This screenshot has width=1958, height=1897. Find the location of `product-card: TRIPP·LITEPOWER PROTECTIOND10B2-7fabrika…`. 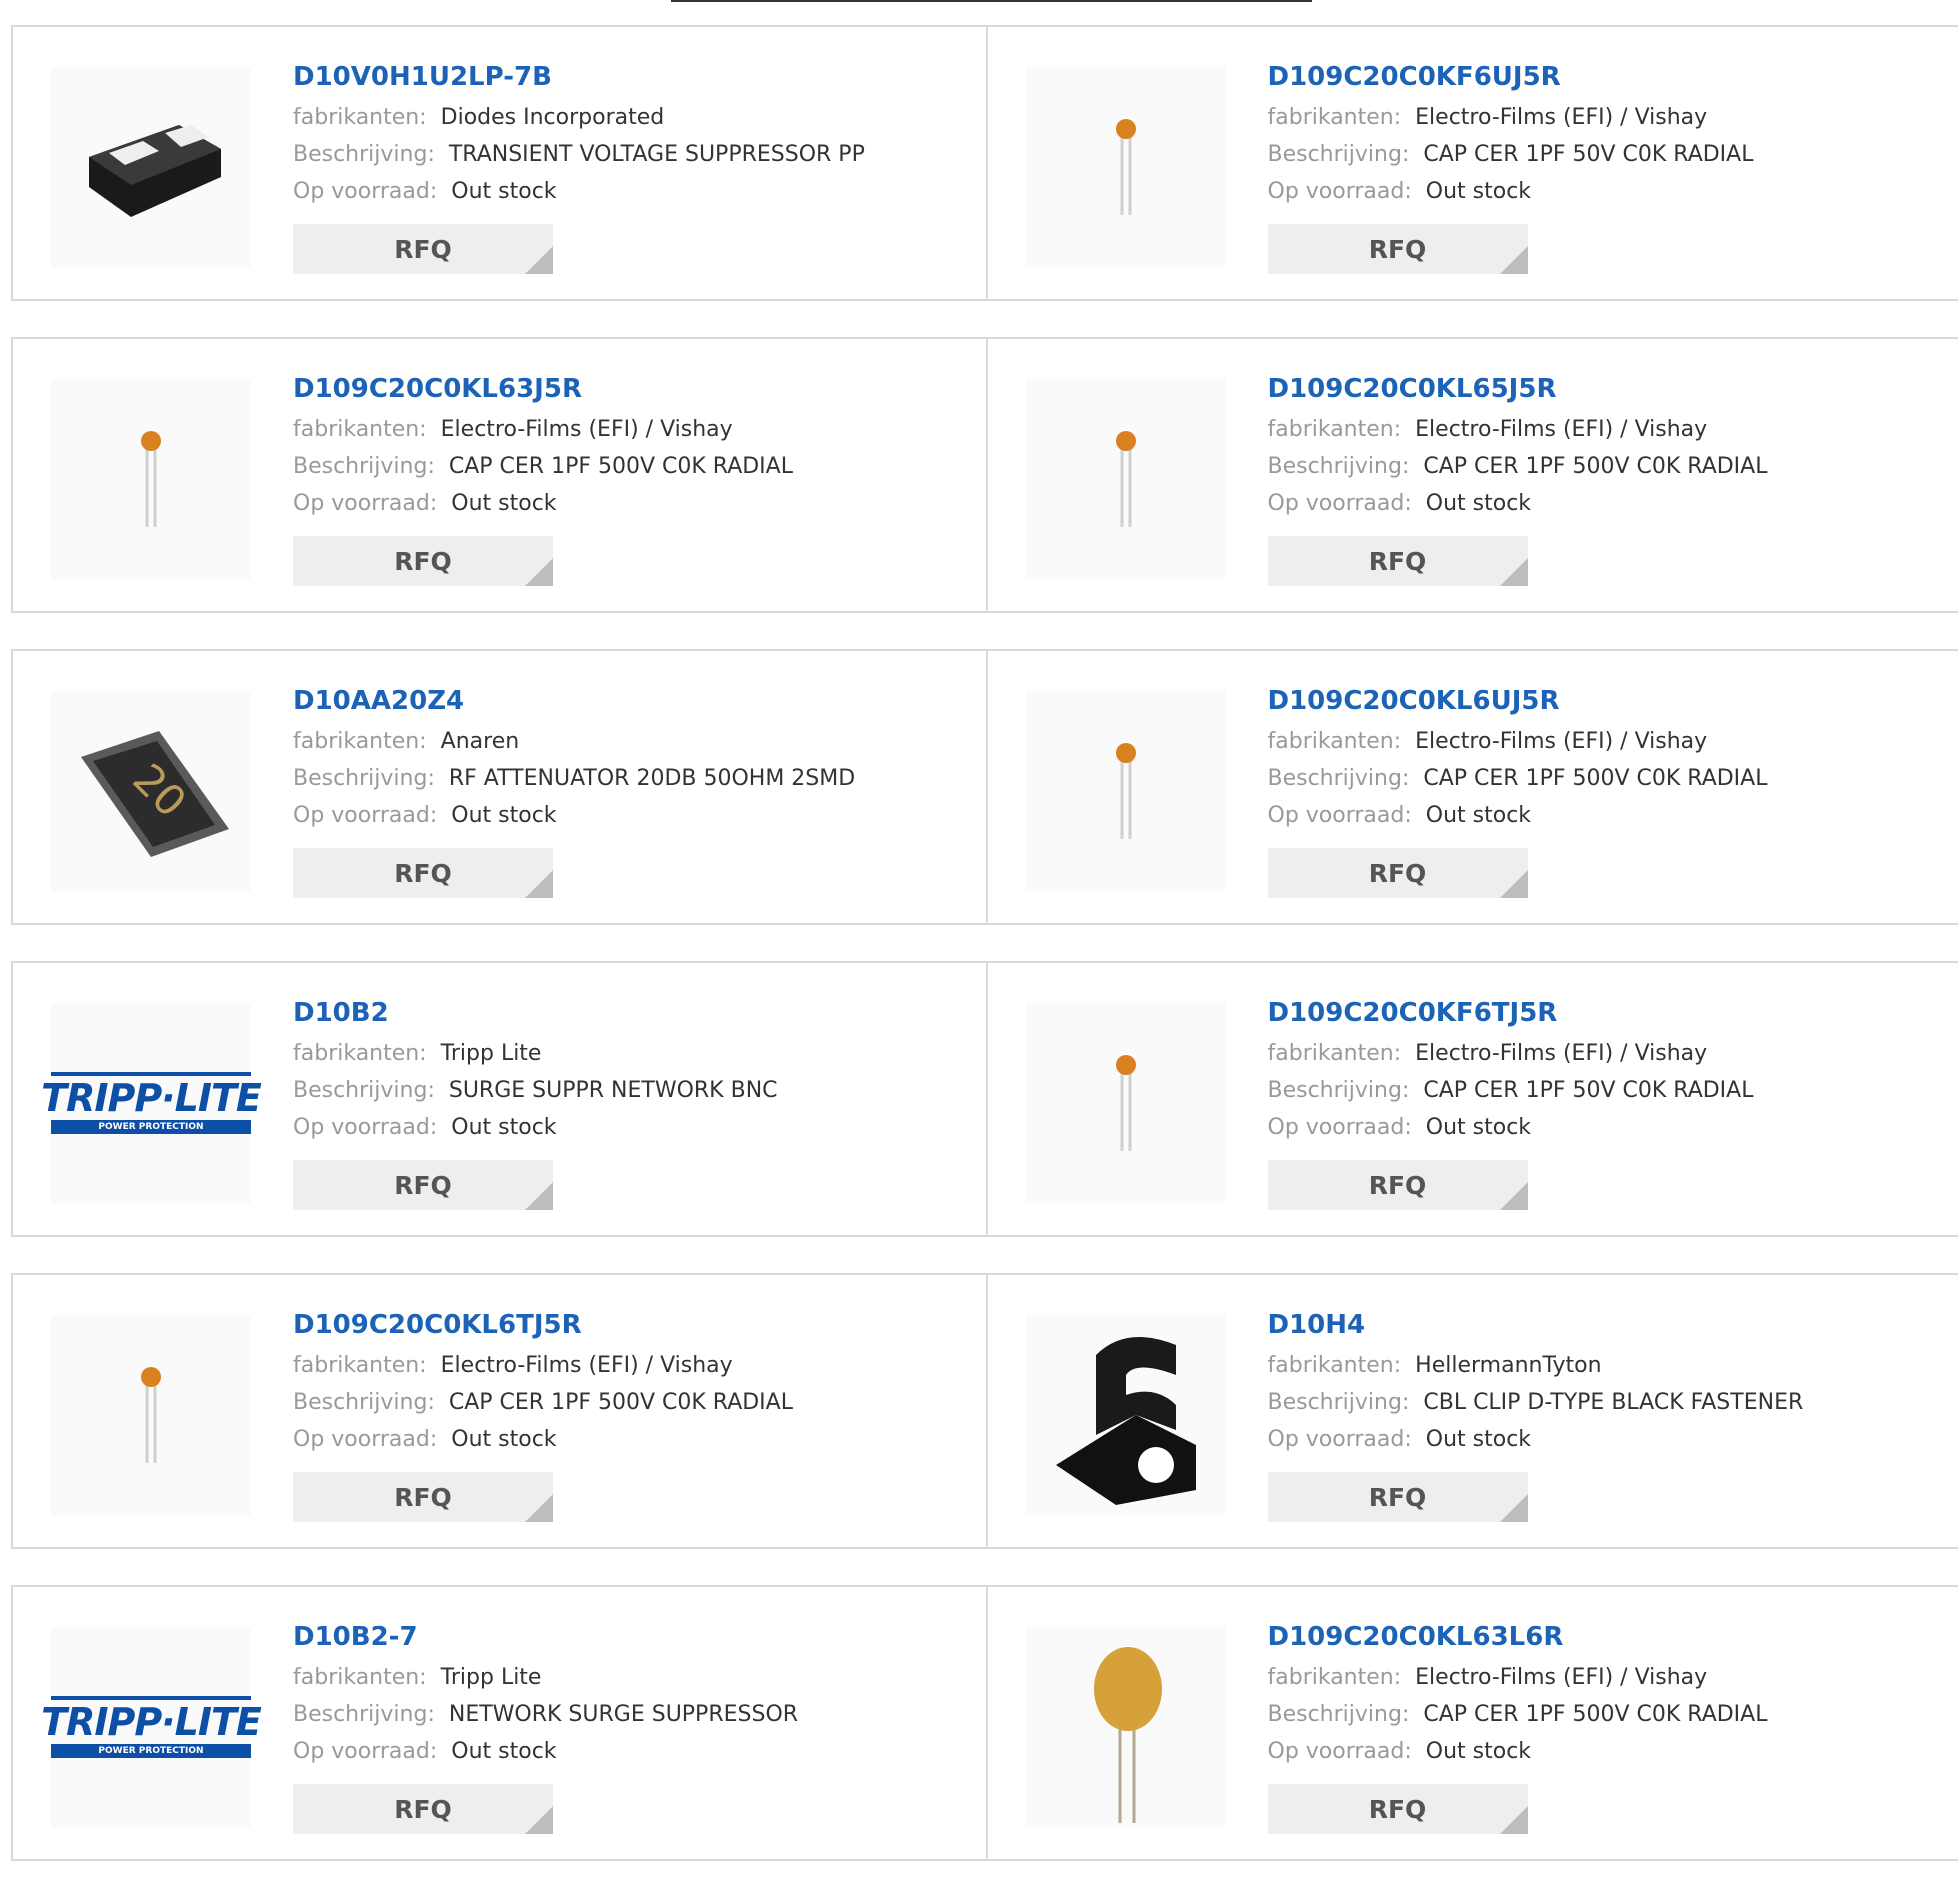

product-card: TRIPP·LITEPOWER PROTECTIOND10B2-7fabrika… is located at coordinates (499, 1723).